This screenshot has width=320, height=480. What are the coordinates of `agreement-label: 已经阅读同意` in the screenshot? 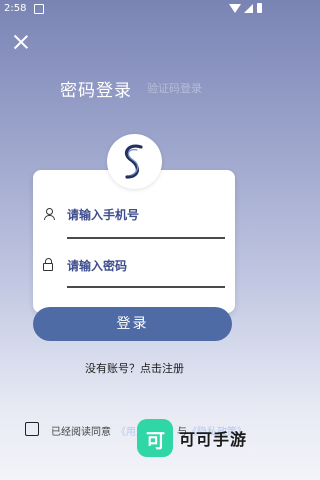 It's located at (81, 432).